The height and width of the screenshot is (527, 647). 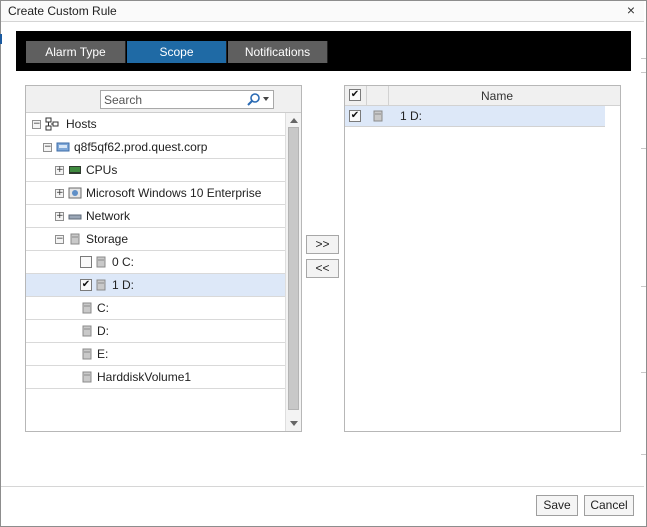 What do you see at coordinates (81, 124) in the screenshot?
I see `tree-item-label: Hosts` at bounding box center [81, 124].